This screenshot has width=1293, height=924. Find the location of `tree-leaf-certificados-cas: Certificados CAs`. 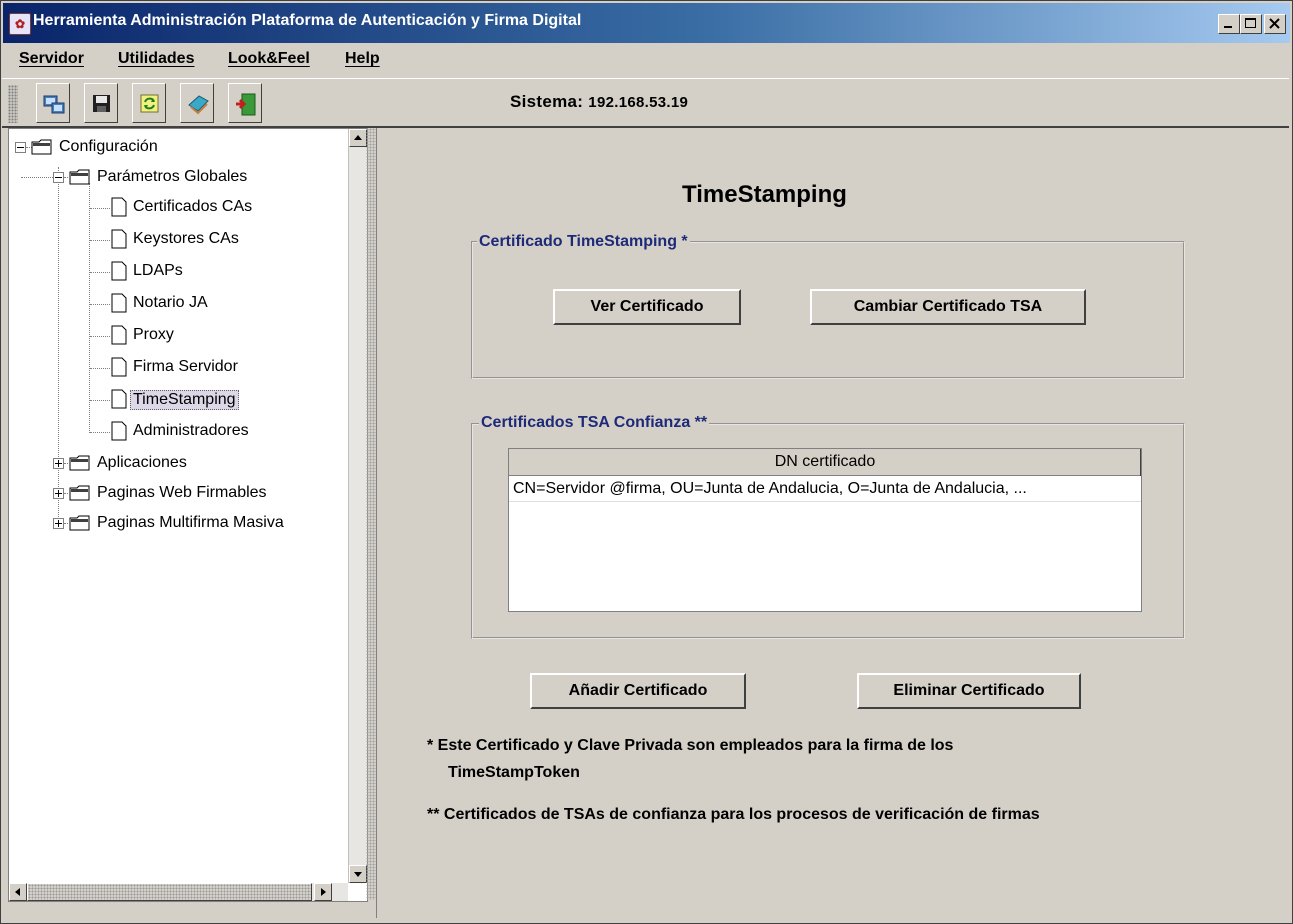

tree-leaf-certificados-cas: Certificados CAs is located at coordinates (174, 208).